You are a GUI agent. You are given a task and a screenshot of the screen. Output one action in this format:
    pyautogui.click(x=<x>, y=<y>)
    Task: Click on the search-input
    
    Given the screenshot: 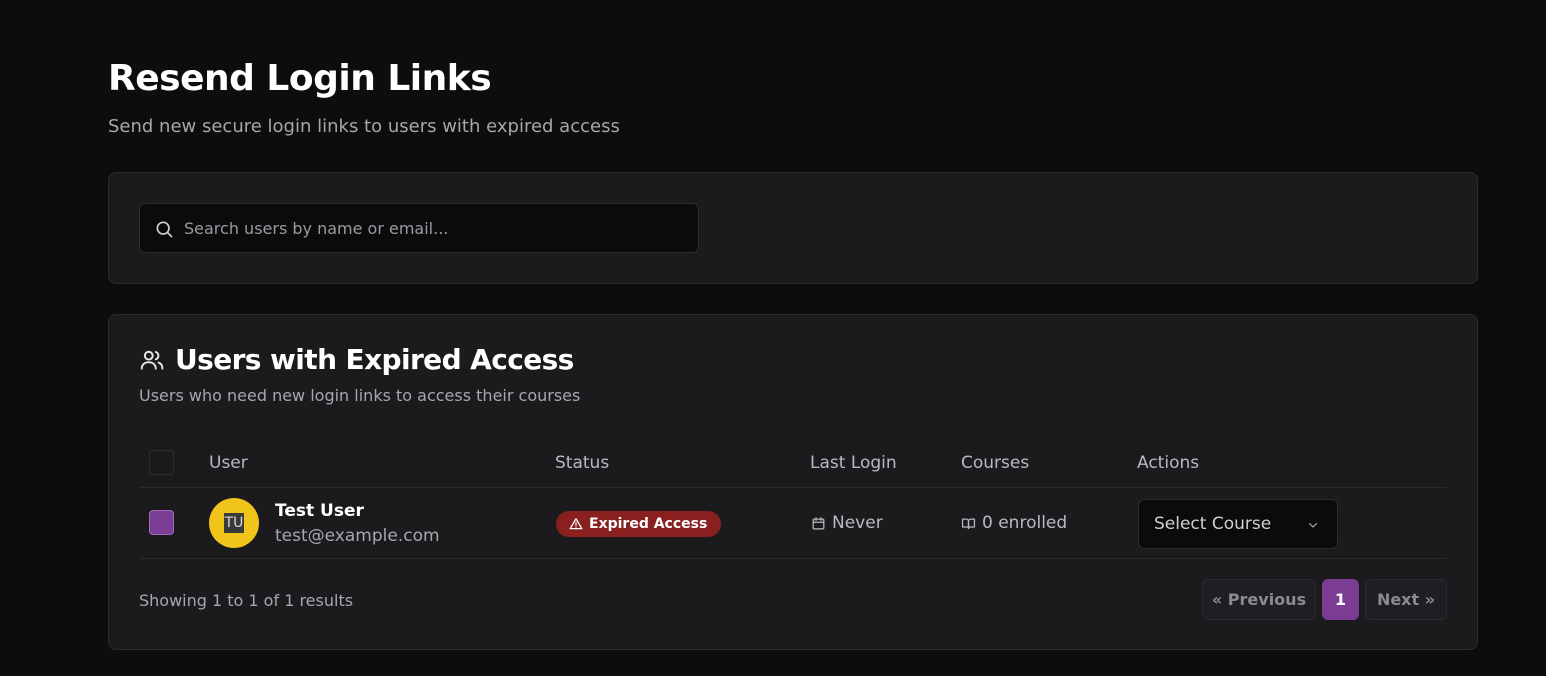 What is the action you would take?
    pyautogui.click(x=434, y=228)
    